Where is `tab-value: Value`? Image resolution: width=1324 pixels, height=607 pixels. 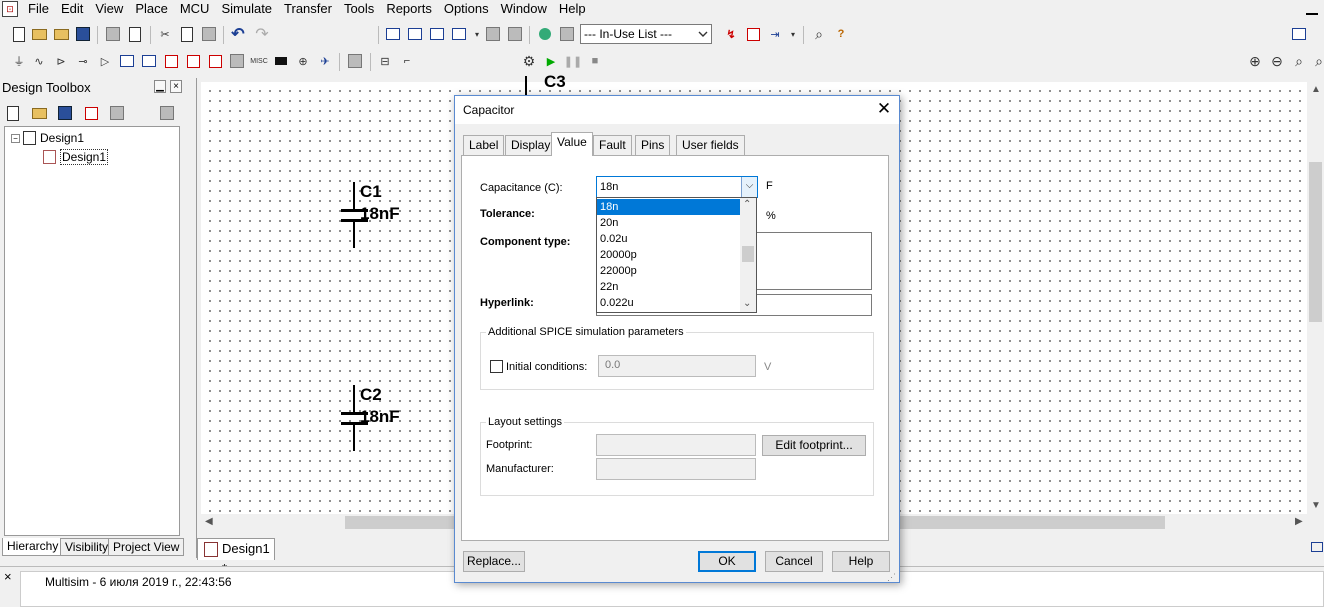 tab-value: Value is located at coordinates (572, 144).